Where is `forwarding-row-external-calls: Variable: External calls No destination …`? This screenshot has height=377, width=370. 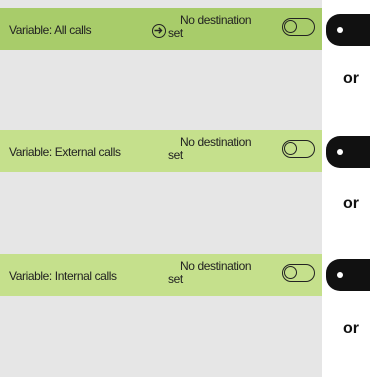 forwarding-row-external-calls: Variable: External calls No destination … is located at coordinates (161, 151).